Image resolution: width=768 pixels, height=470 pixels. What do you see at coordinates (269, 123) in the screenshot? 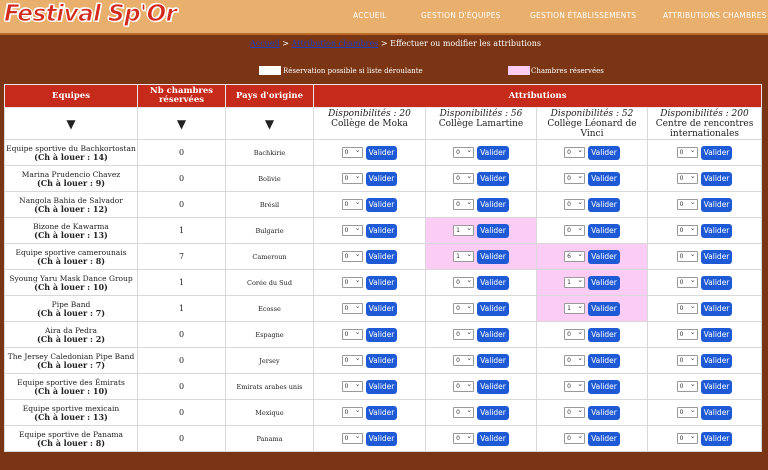
I see `sort-pays-icon: ▼` at bounding box center [269, 123].